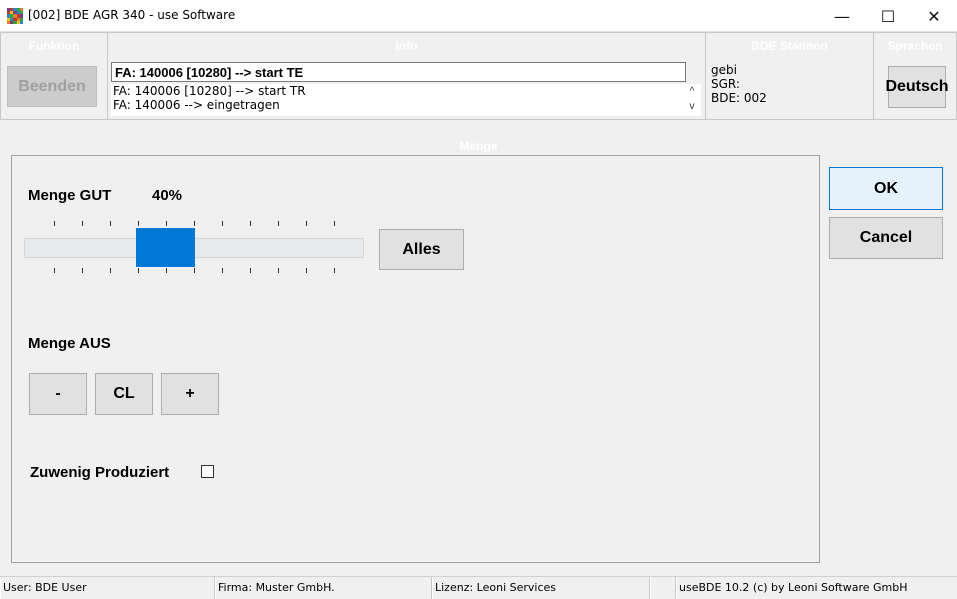 This screenshot has height=599, width=957. What do you see at coordinates (165, 247) in the screenshot?
I see `menge-gut-slider-thumb` at bounding box center [165, 247].